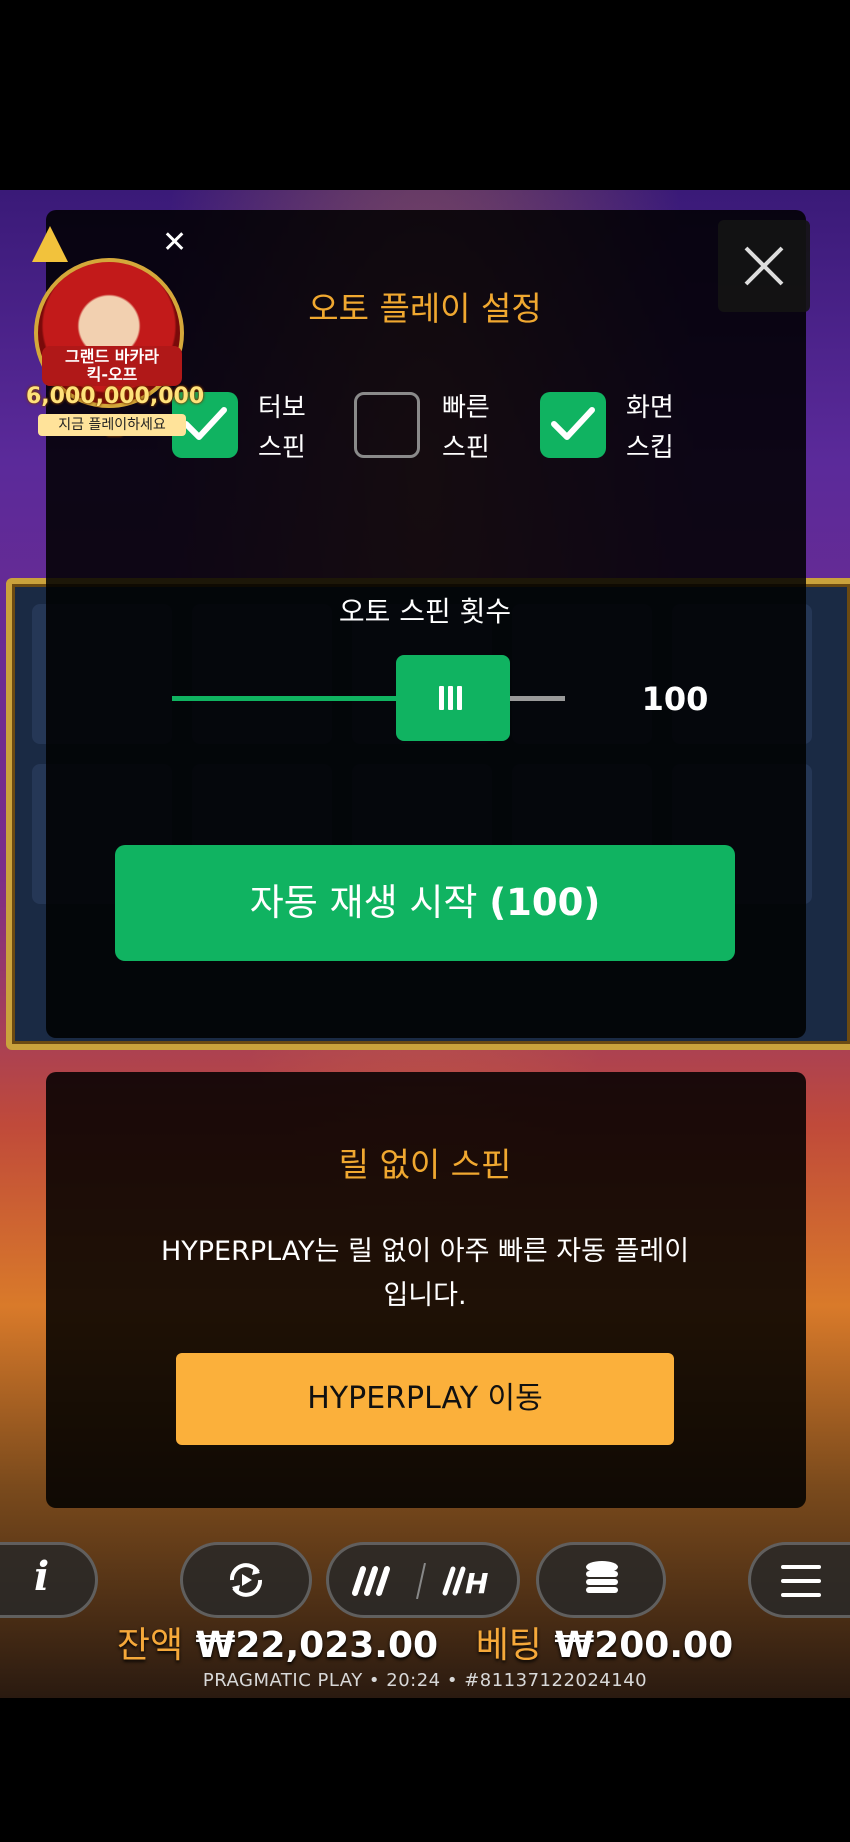  What do you see at coordinates (298, 428) in the screenshot?
I see `turbo-spin-label: 터보 스핀` at bounding box center [298, 428].